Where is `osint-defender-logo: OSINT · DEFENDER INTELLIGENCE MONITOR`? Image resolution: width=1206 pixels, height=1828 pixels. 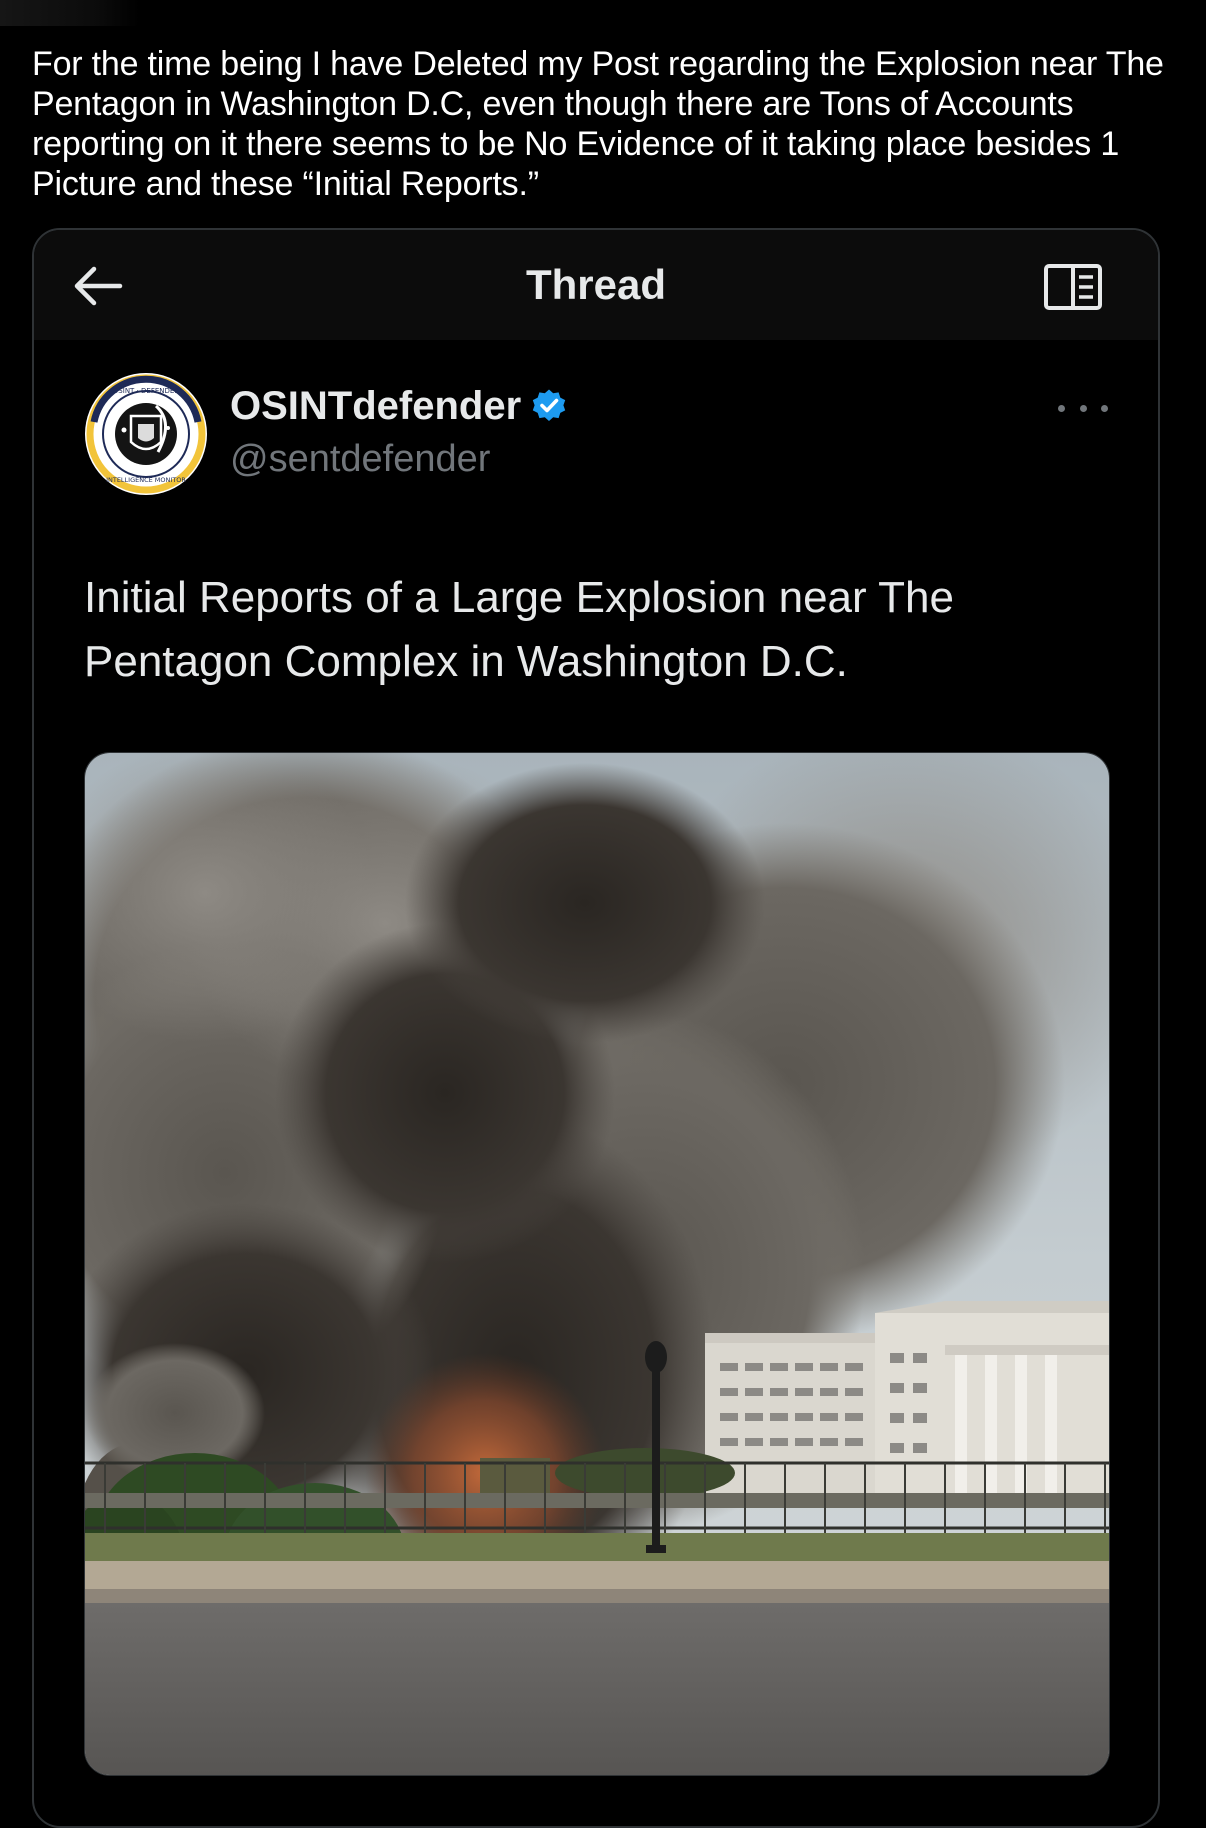
osint-defender-logo: OSINT · DEFENDER INTELLIGENCE MONITOR is located at coordinates (146, 434).